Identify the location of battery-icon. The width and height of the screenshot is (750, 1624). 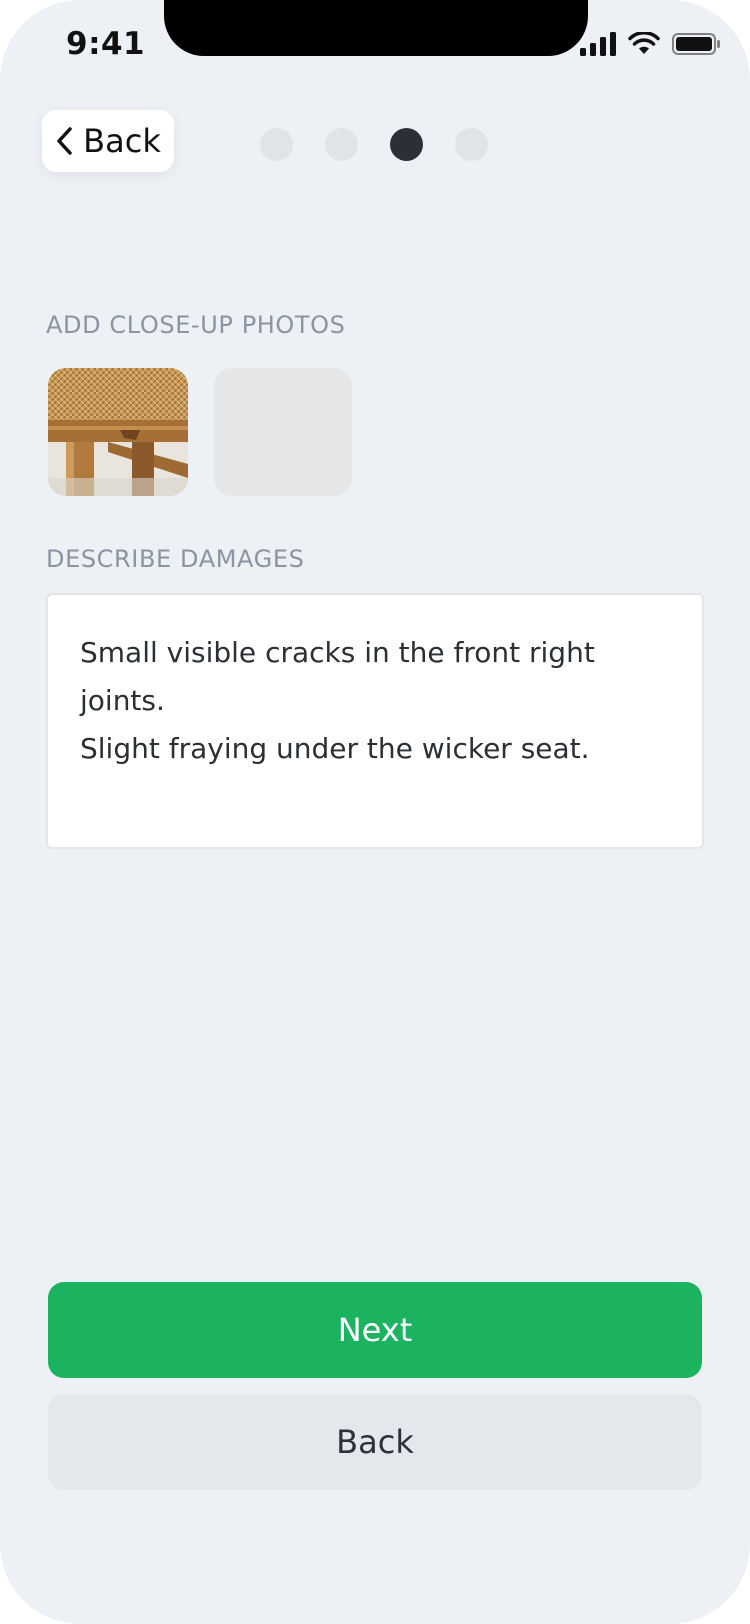
(696, 44).